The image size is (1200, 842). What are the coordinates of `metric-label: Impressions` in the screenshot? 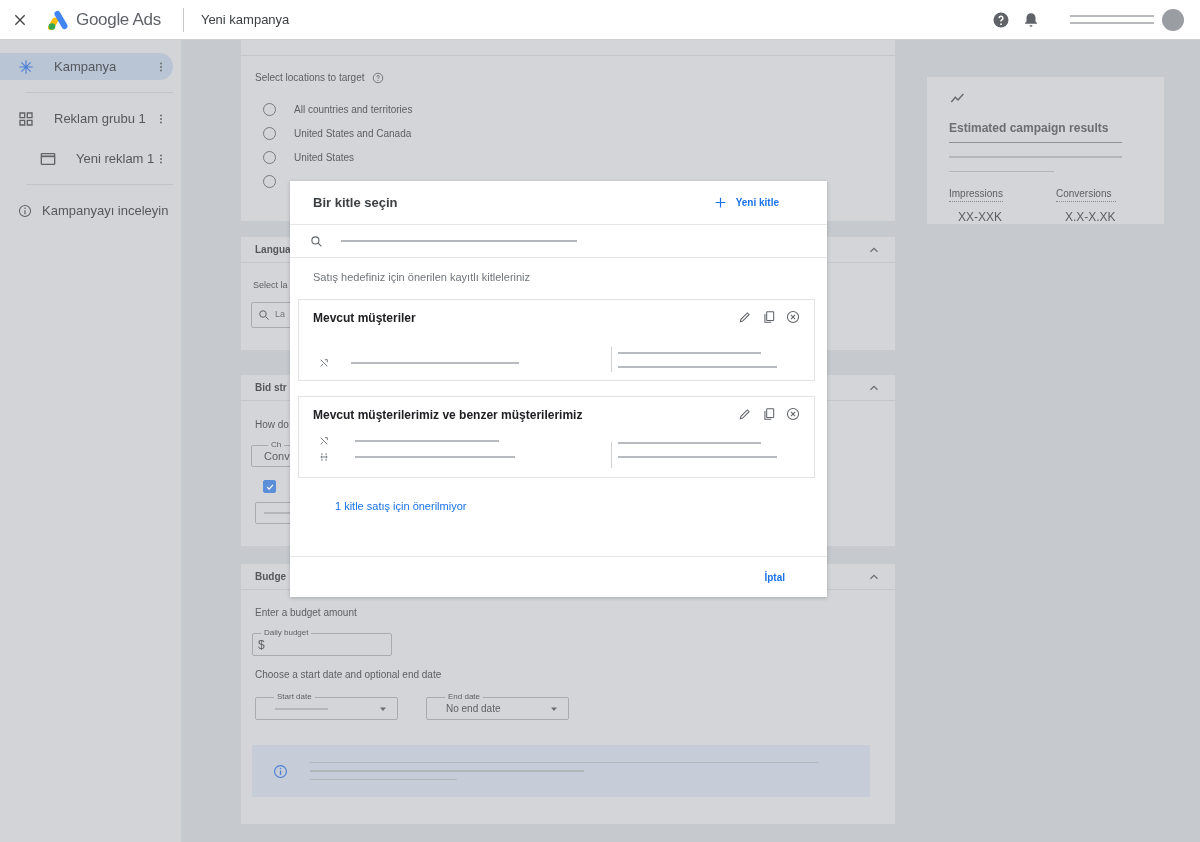 It's located at (976, 194).